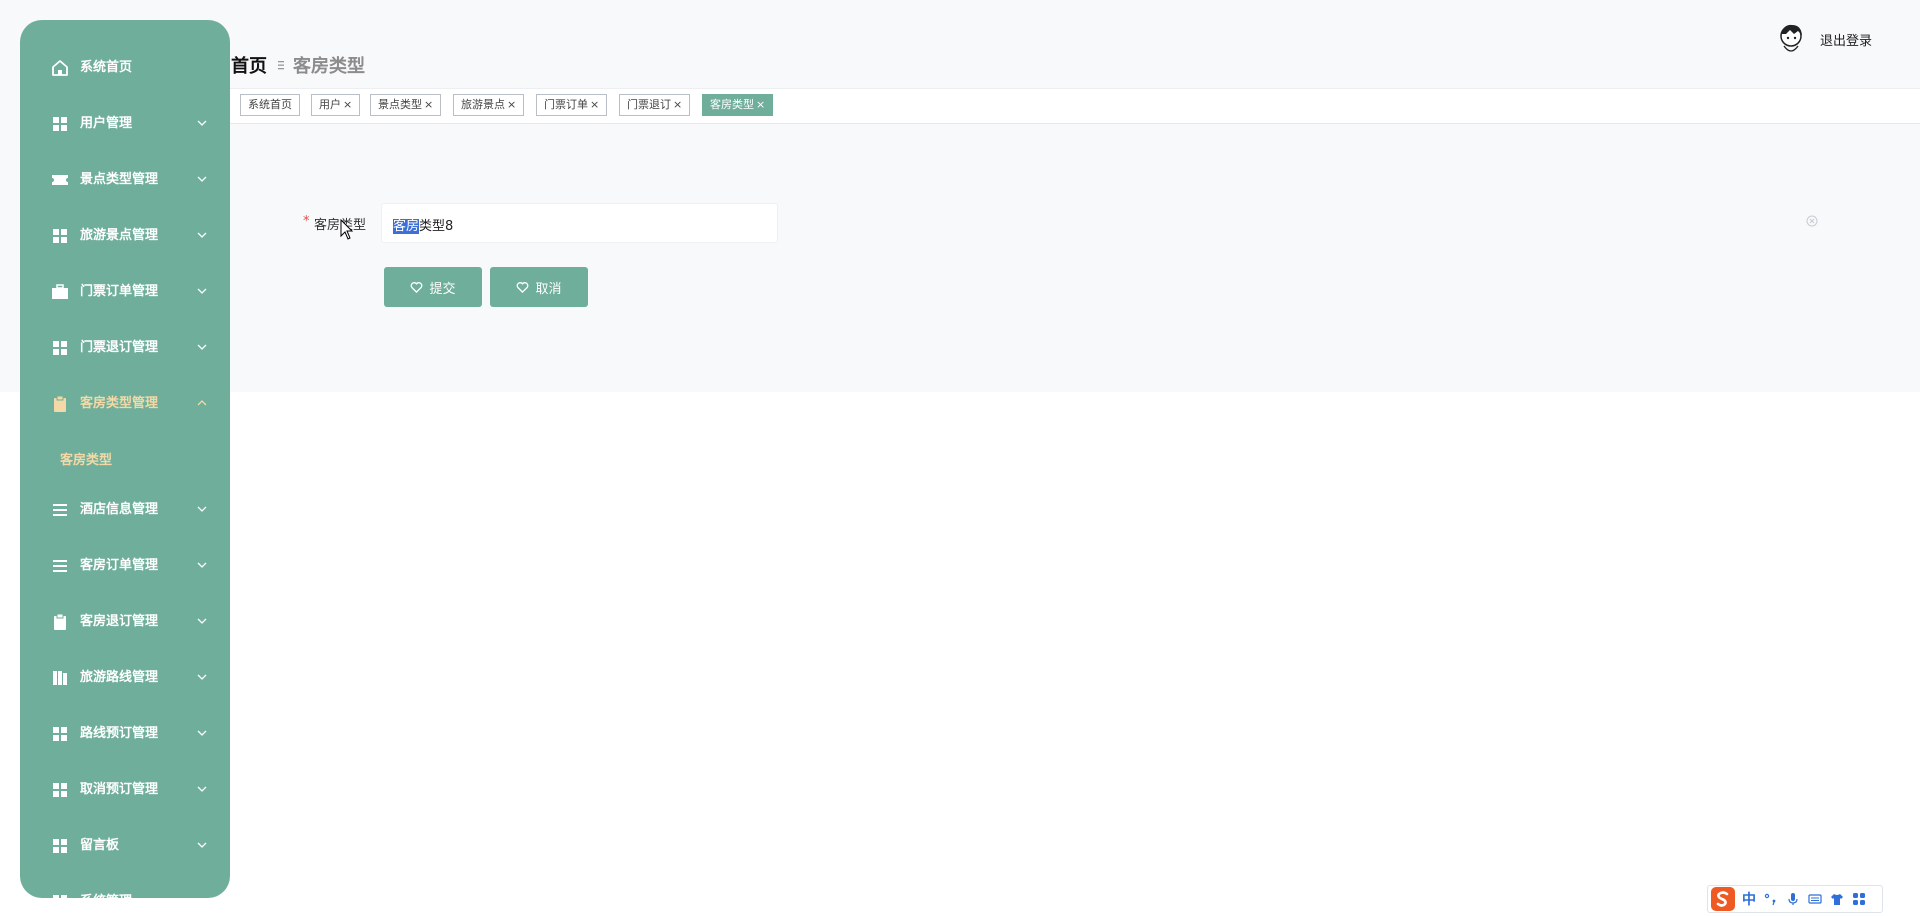 This screenshot has height=916, width=1920. I want to click on ticket-icon, so click(60, 180).